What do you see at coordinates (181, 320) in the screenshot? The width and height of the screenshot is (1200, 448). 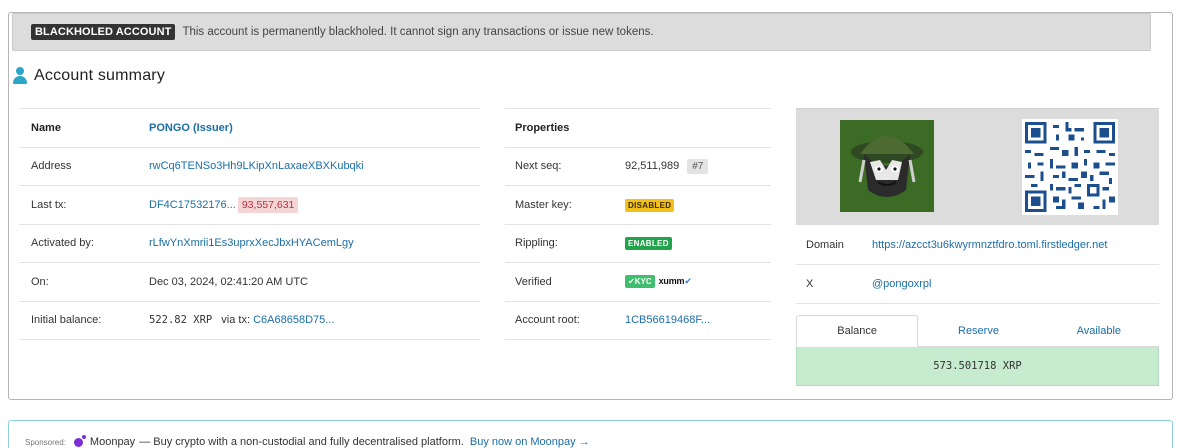 I see `initial-balance-amount: 522.82 XRP` at bounding box center [181, 320].